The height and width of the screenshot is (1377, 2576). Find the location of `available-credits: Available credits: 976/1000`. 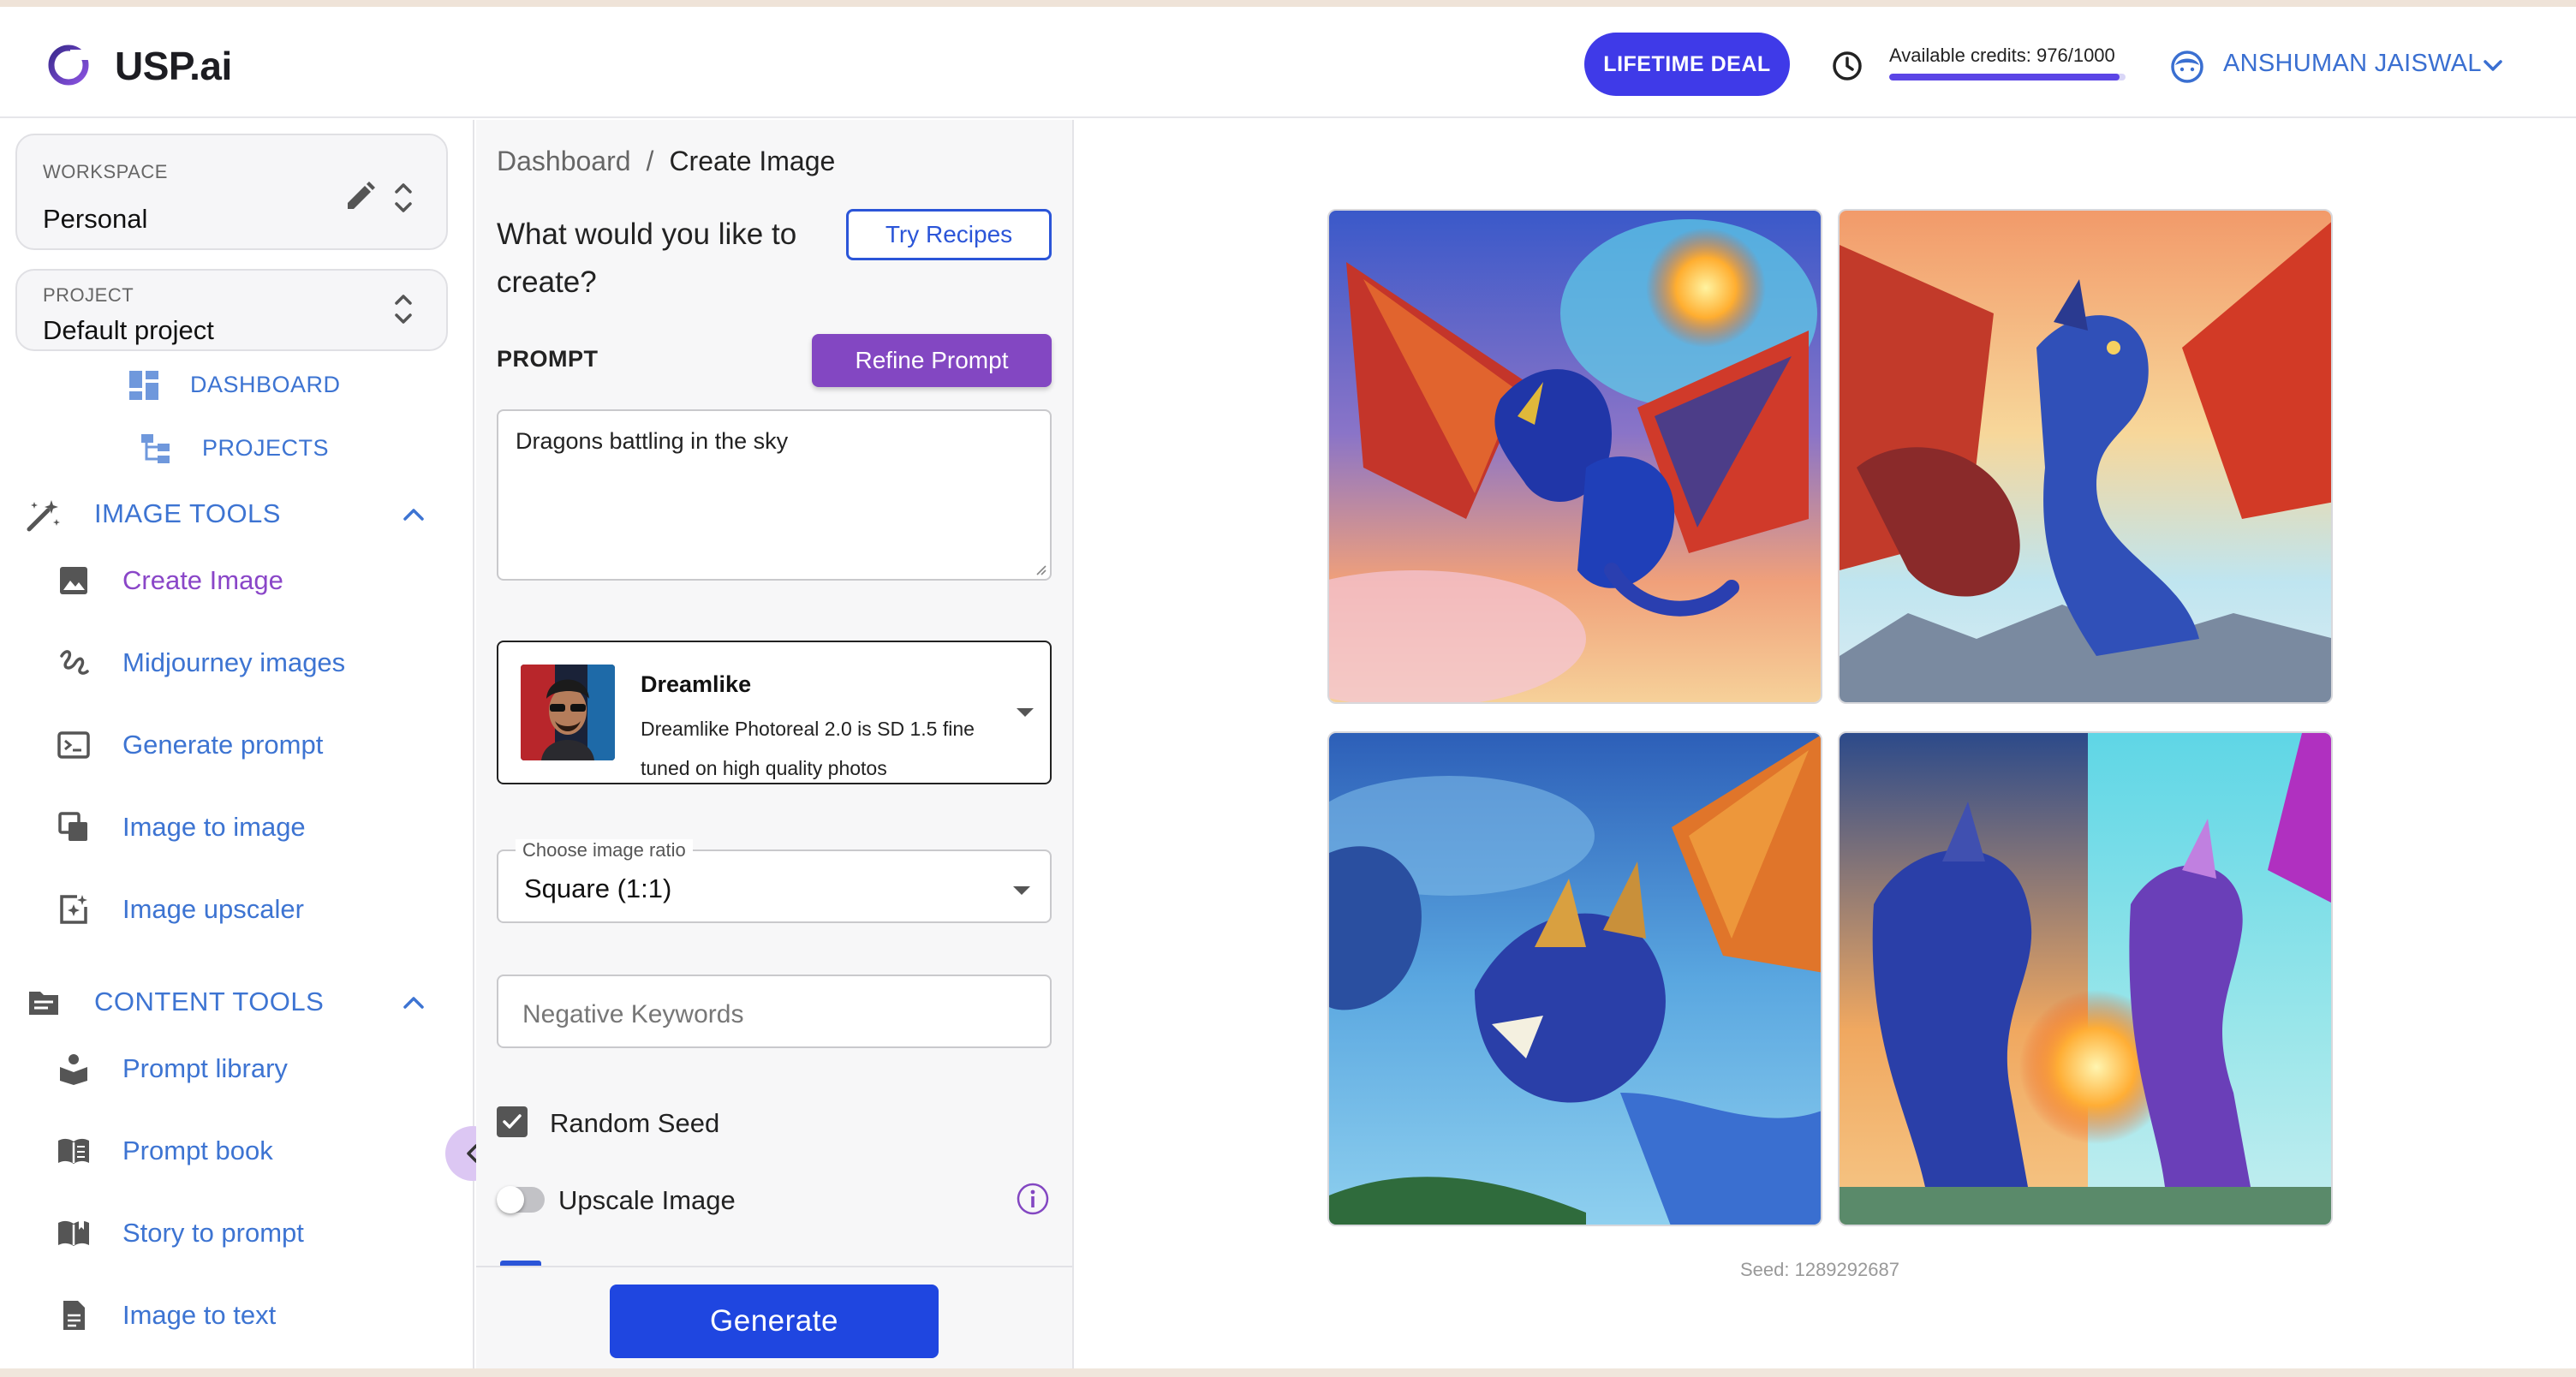

available-credits: Available credits: 976/1000 is located at coordinates (2002, 55).